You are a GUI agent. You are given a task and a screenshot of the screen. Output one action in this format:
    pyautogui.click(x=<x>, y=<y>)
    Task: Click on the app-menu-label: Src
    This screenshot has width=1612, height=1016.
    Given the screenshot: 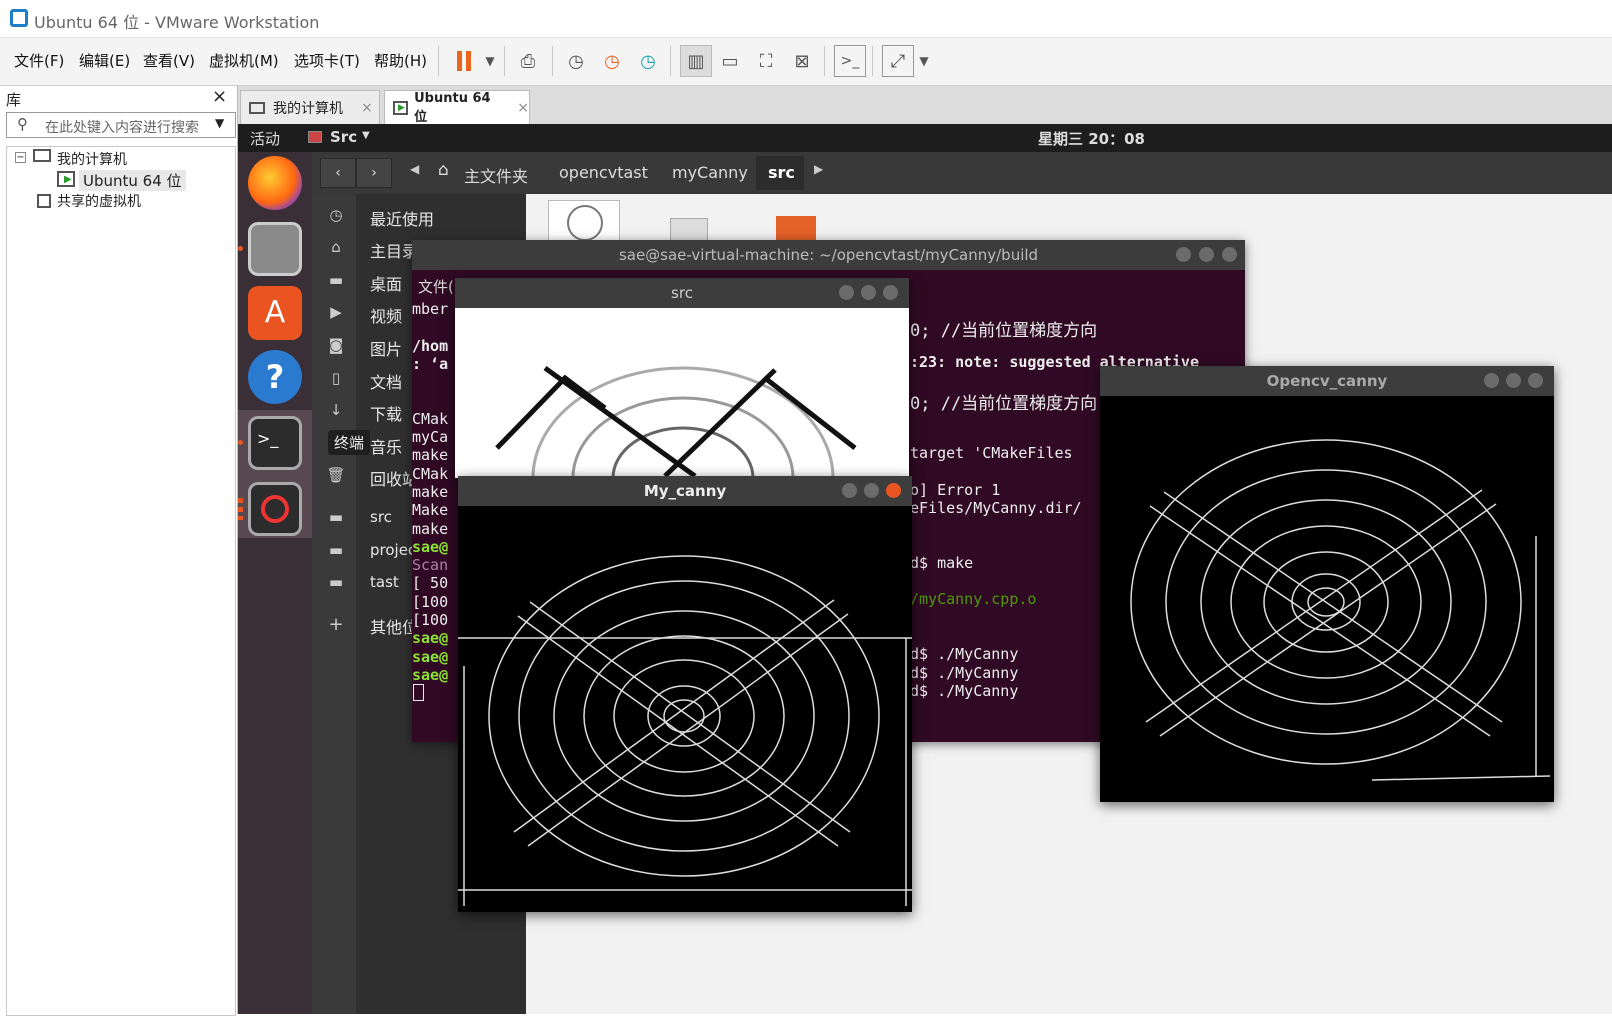 What is the action you would take?
    pyautogui.click(x=343, y=137)
    